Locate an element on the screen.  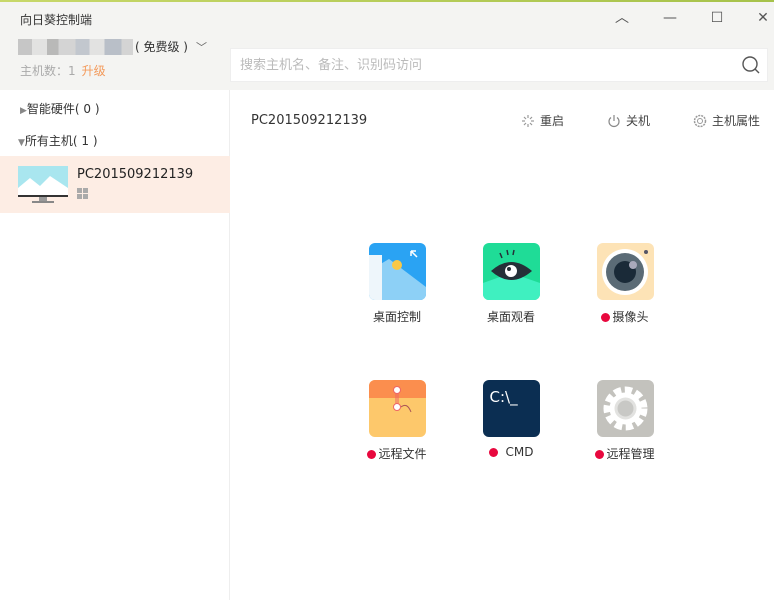
host-properties-button: 主机属性 is located at coordinates (726, 120).